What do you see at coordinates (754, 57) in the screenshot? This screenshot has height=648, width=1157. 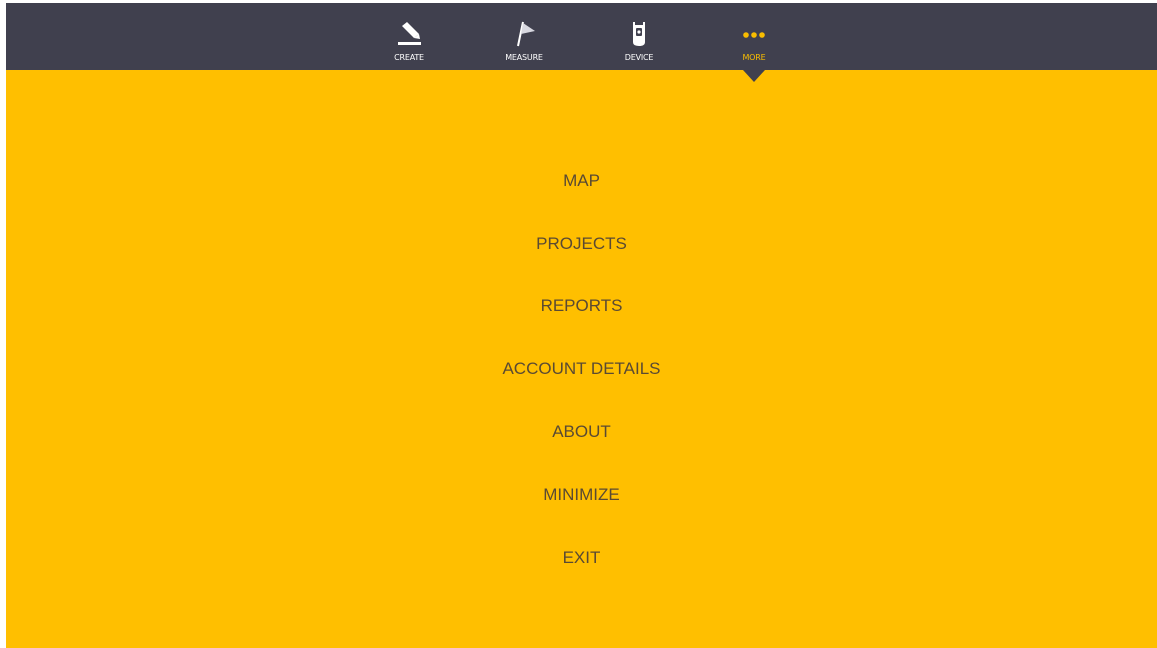 I see `nav-more-label: MORE` at bounding box center [754, 57].